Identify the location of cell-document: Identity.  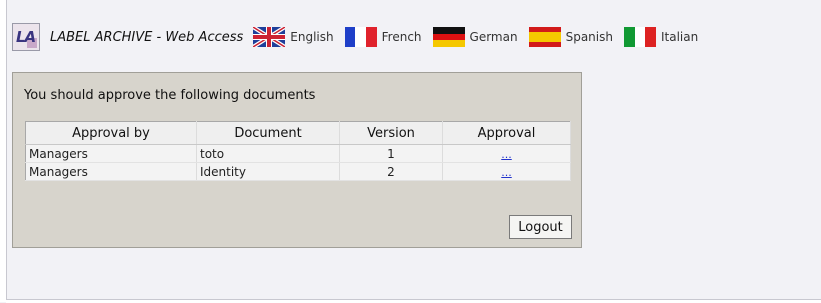
(268, 171).